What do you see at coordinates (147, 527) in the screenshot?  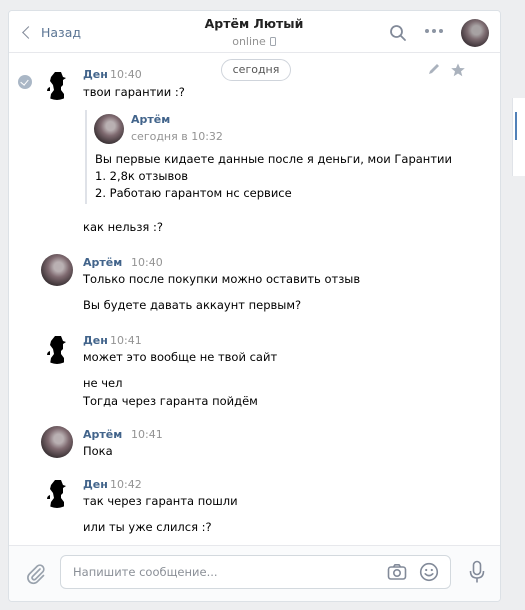 I see `message-text: или ты уже слился :?` at bounding box center [147, 527].